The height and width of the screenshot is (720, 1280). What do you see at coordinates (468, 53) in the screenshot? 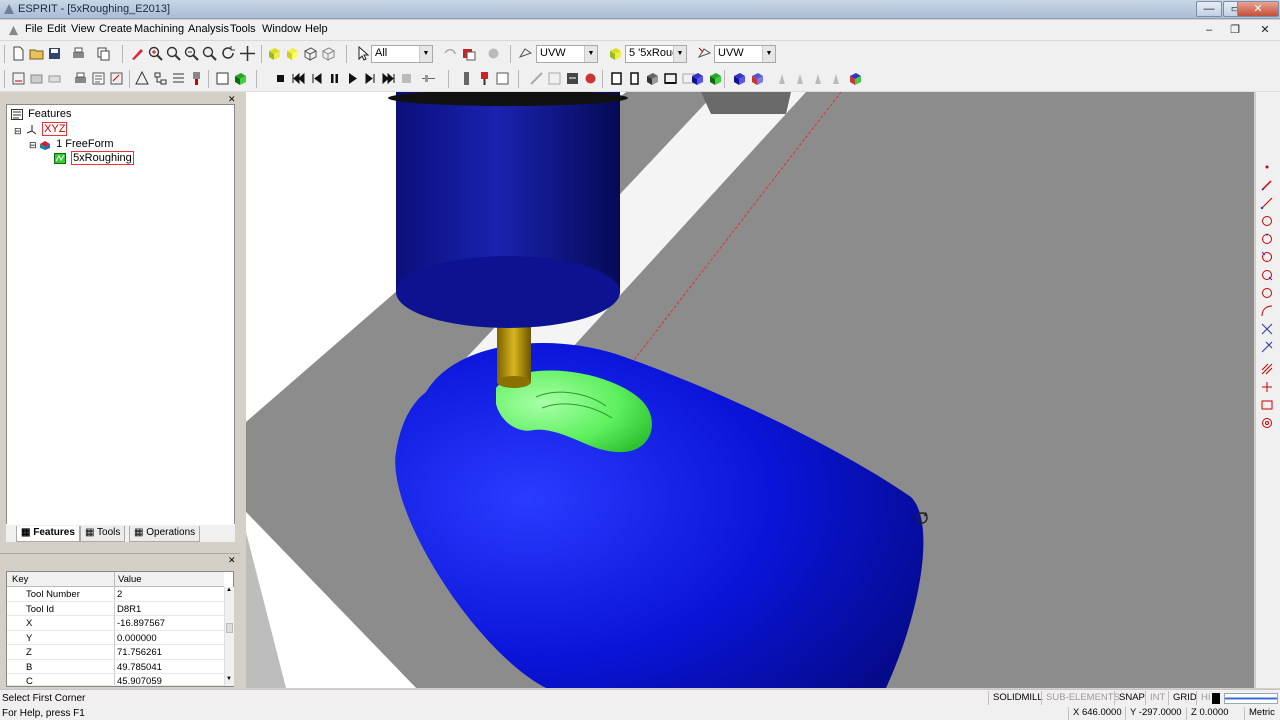
I see `layer-icon` at bounding box center [468, 53].